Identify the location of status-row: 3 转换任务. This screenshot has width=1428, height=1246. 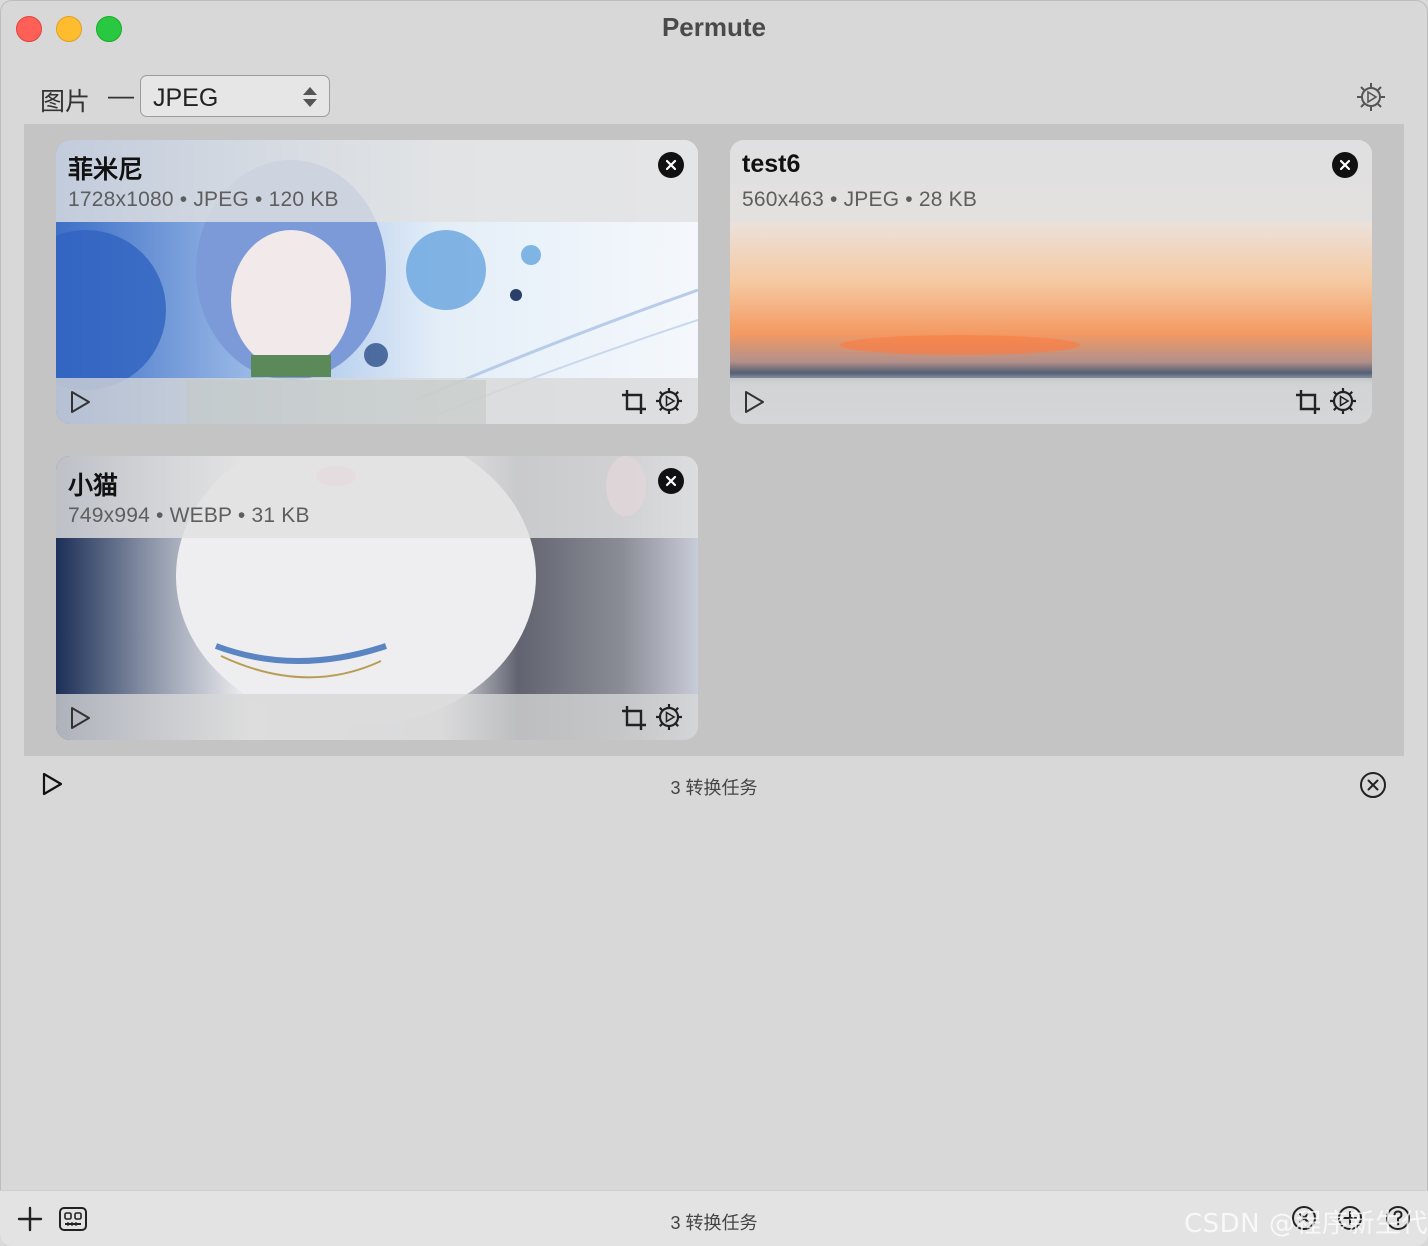
(714, 784).